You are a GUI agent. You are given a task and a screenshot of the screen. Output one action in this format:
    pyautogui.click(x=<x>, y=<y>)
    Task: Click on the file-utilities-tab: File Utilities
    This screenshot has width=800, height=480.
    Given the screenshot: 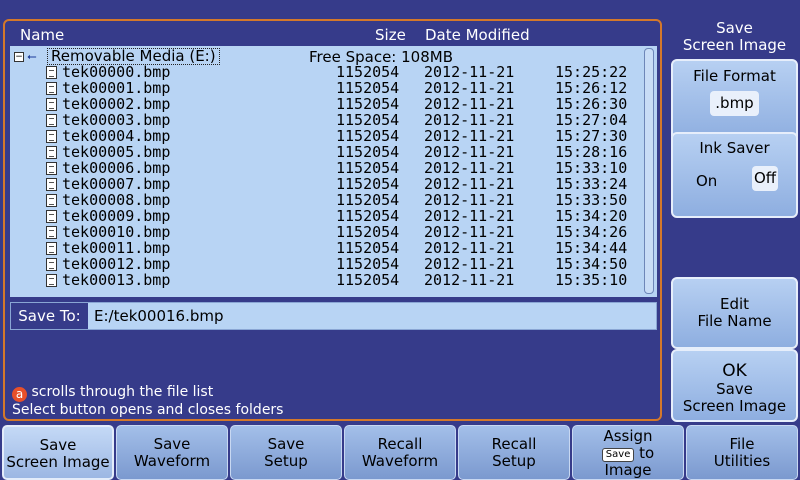 What is the action you would take?
    pyautogui.click(x=742, y=452)
    